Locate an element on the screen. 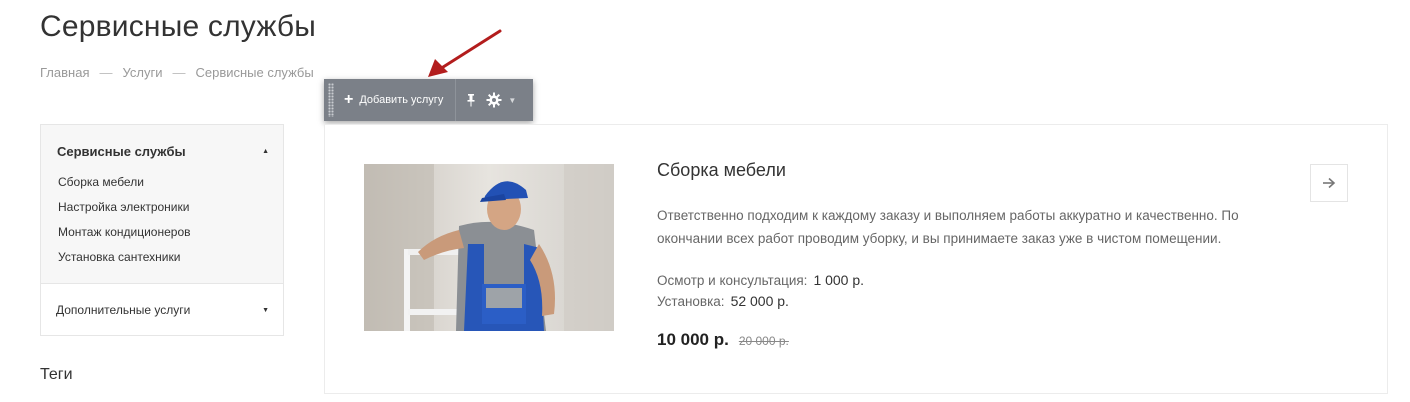 Image resolution: width=1410 pixels, height=402 pixels. plus-icon: + is located at coordinates (349, 99).